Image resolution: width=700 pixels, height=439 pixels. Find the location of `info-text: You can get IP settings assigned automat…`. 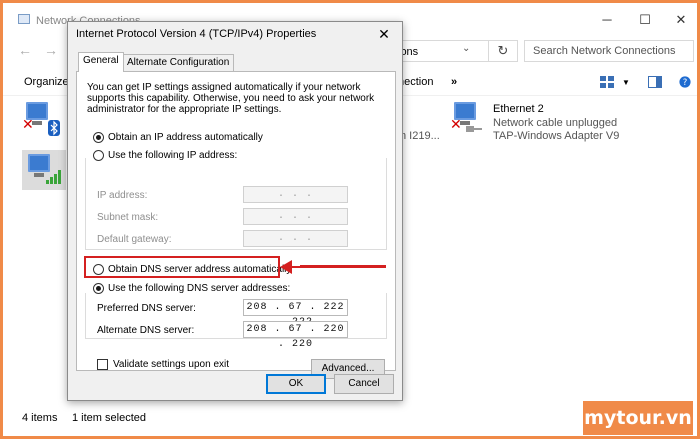

info-text: You can get IP settings assigned automat… is located at coordinates (231, 98).